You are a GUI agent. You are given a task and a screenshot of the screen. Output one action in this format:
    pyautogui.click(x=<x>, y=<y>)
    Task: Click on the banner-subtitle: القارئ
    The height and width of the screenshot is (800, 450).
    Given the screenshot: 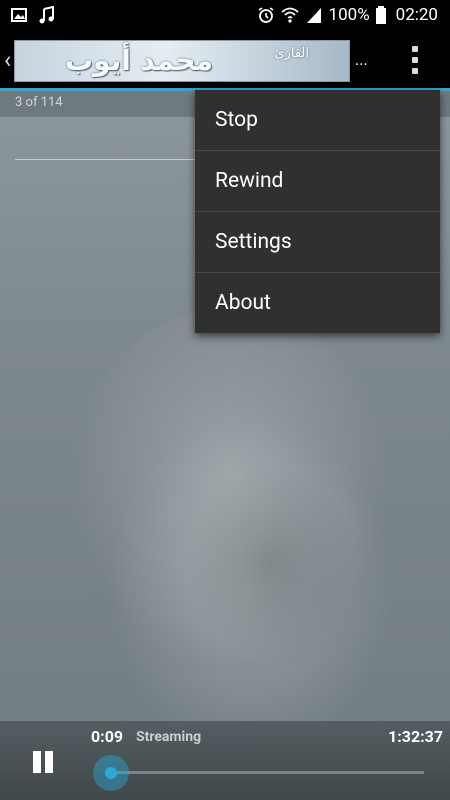 What is the action you would take?
    pyautogui.click(x=291, y=53)
    